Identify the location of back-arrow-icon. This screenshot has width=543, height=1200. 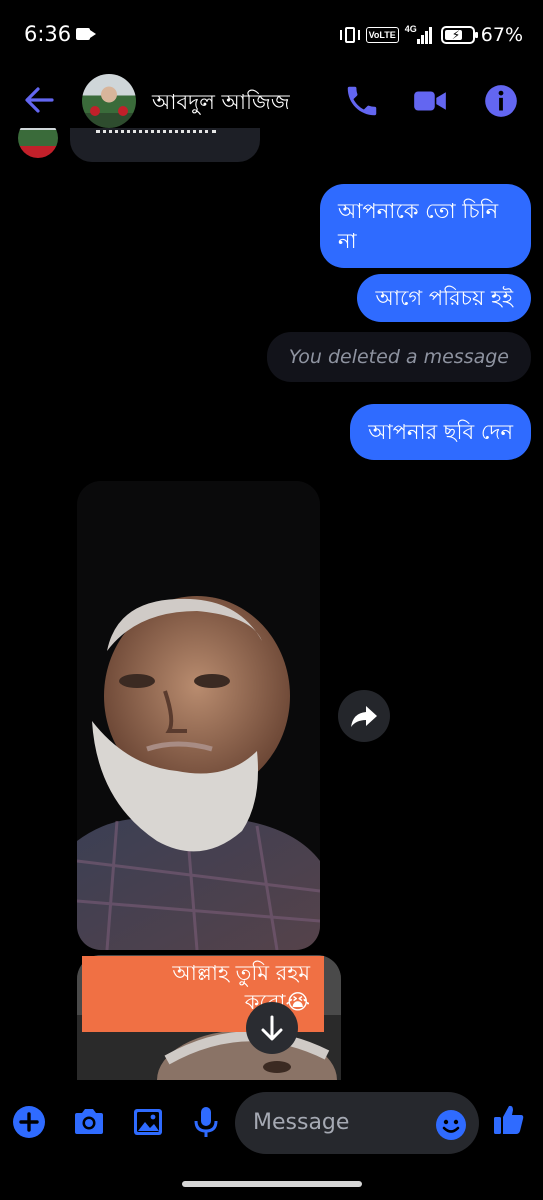
(39, 100).